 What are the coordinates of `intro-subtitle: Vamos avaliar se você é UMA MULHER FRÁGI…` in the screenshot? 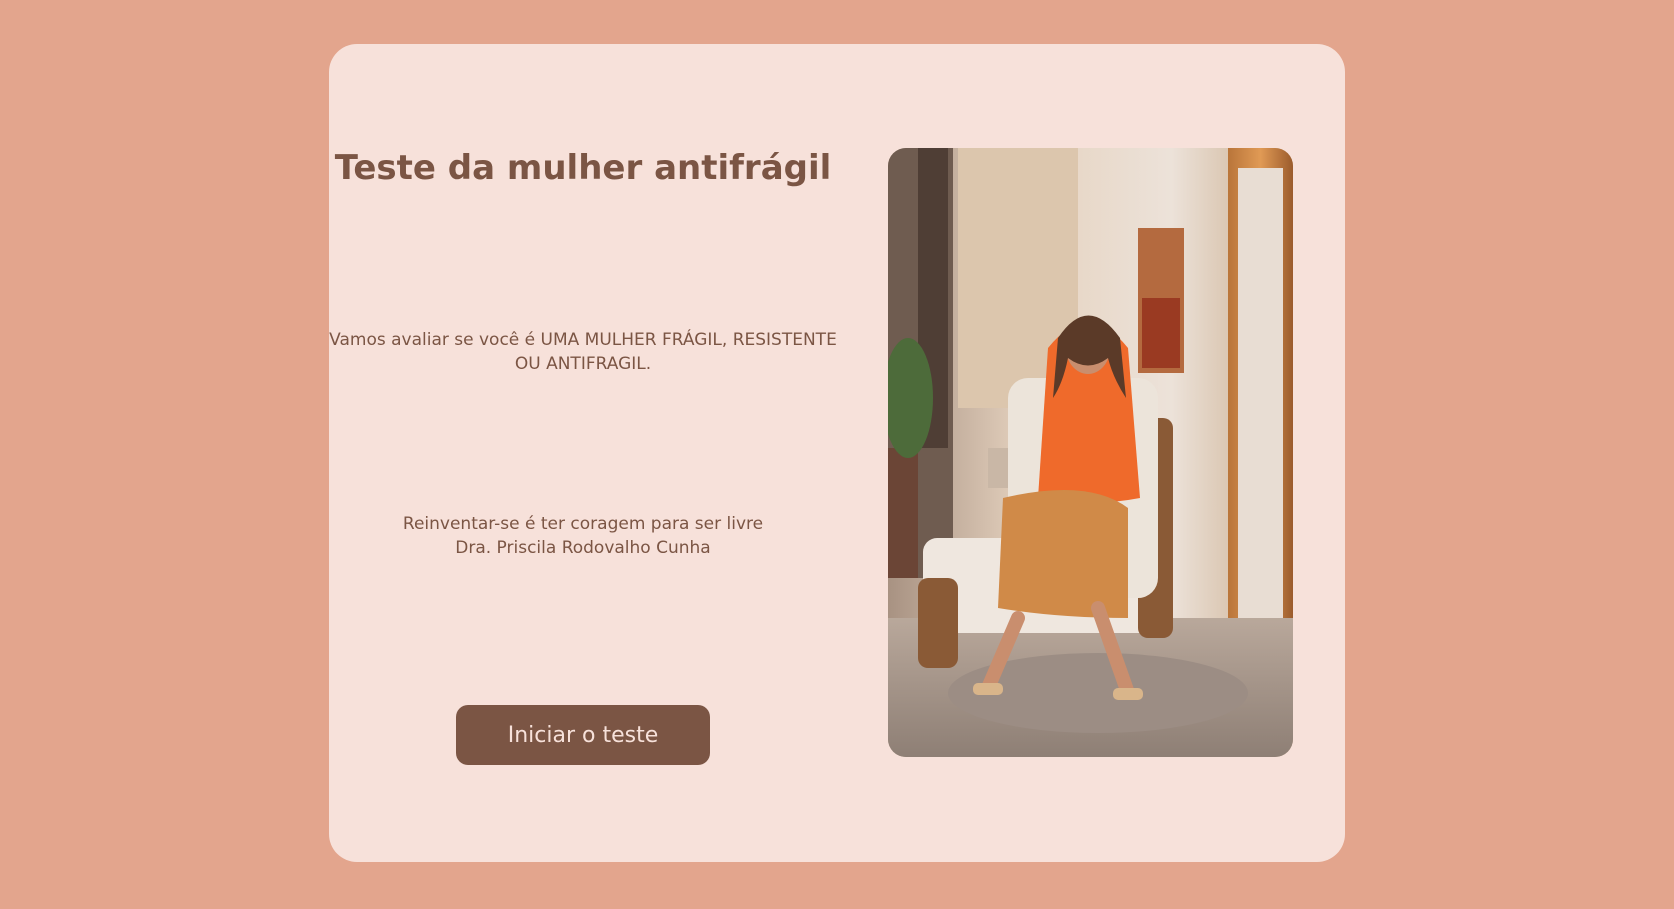 It's located at (583, 352).